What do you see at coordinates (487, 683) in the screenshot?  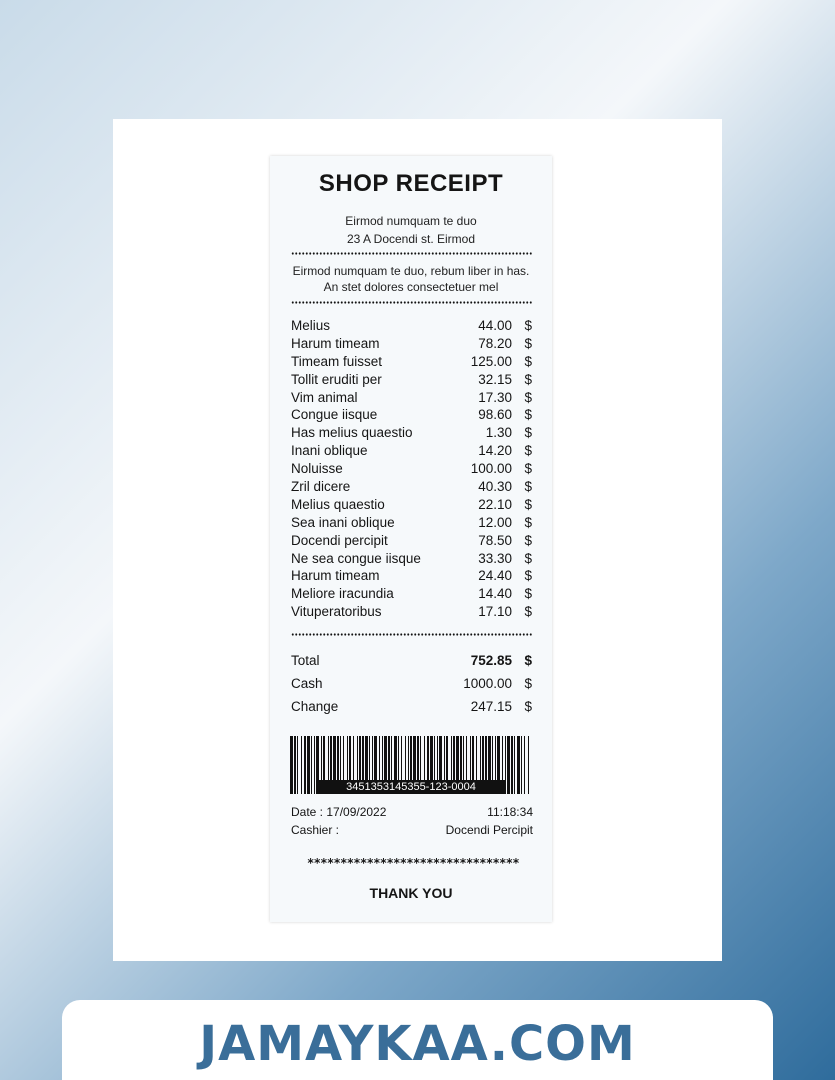 I see `cash-value: 1000.00` at bounding box center [487, 683].